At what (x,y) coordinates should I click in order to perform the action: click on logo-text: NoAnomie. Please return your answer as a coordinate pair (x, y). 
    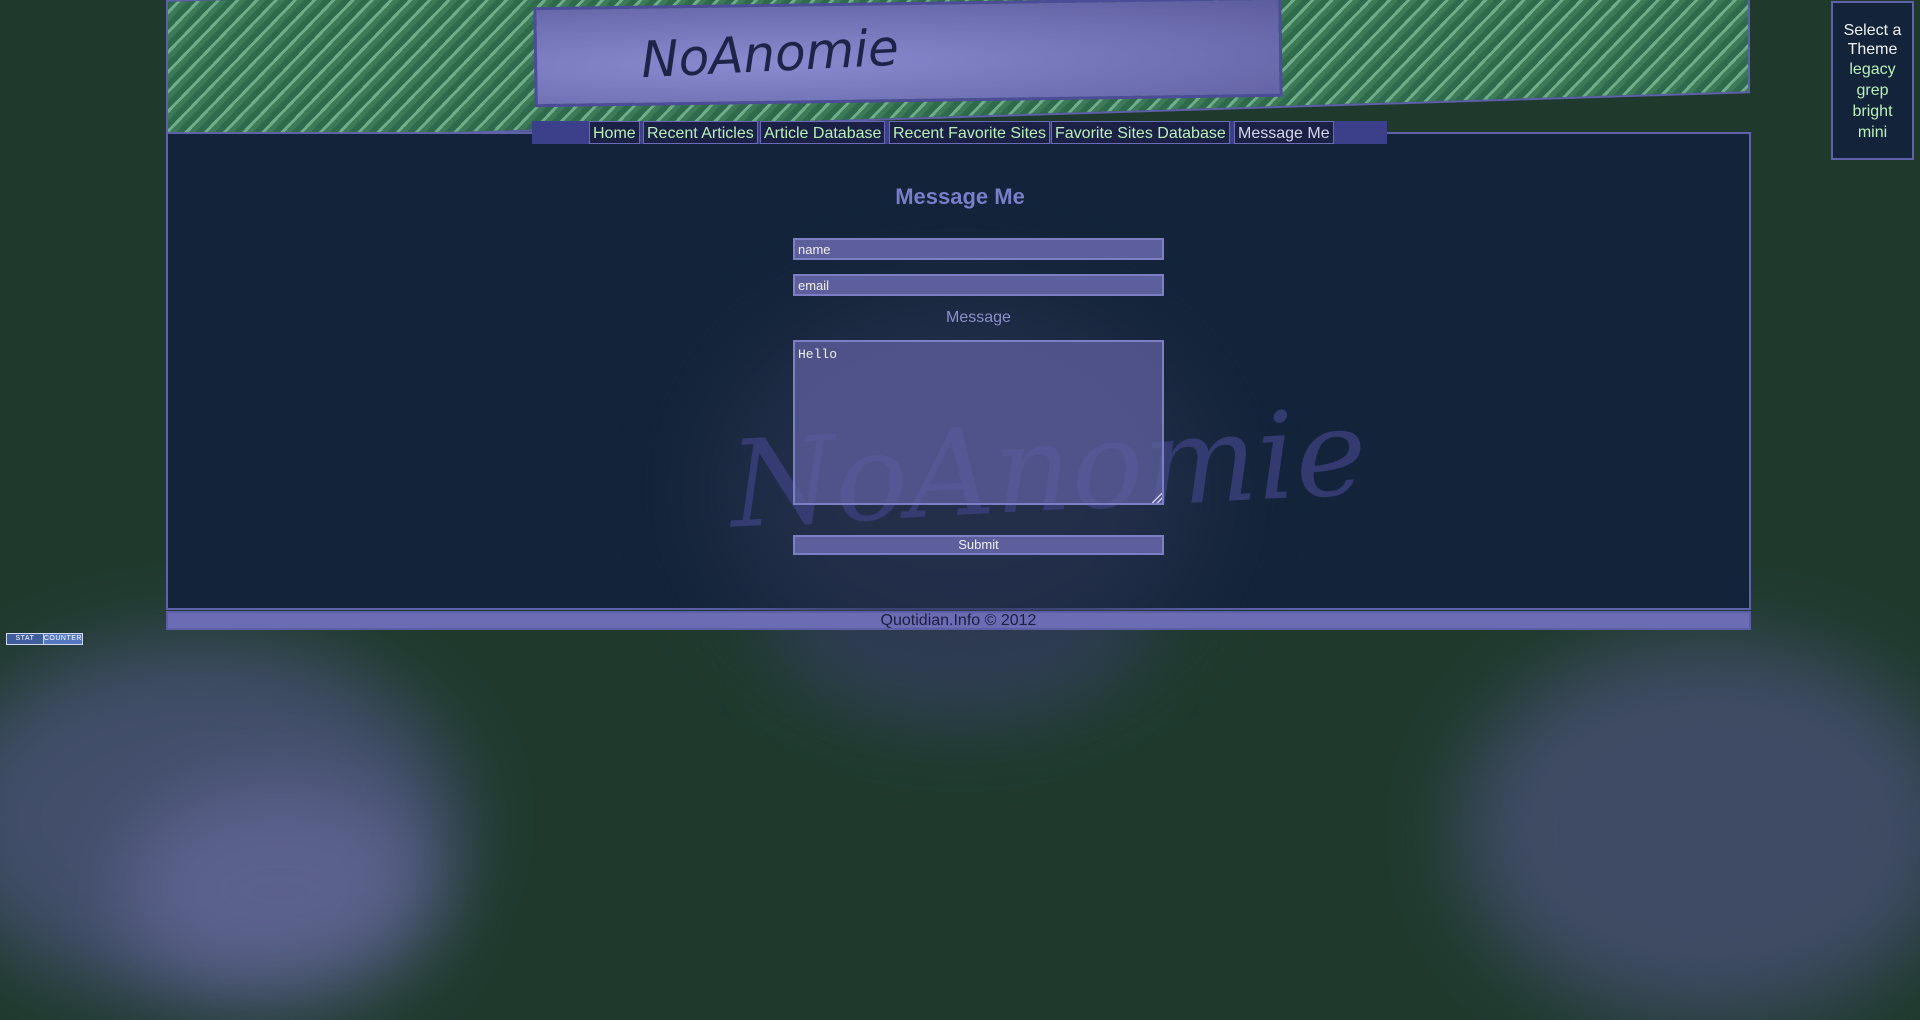
    Looking at the image, I should click on (770, 54).